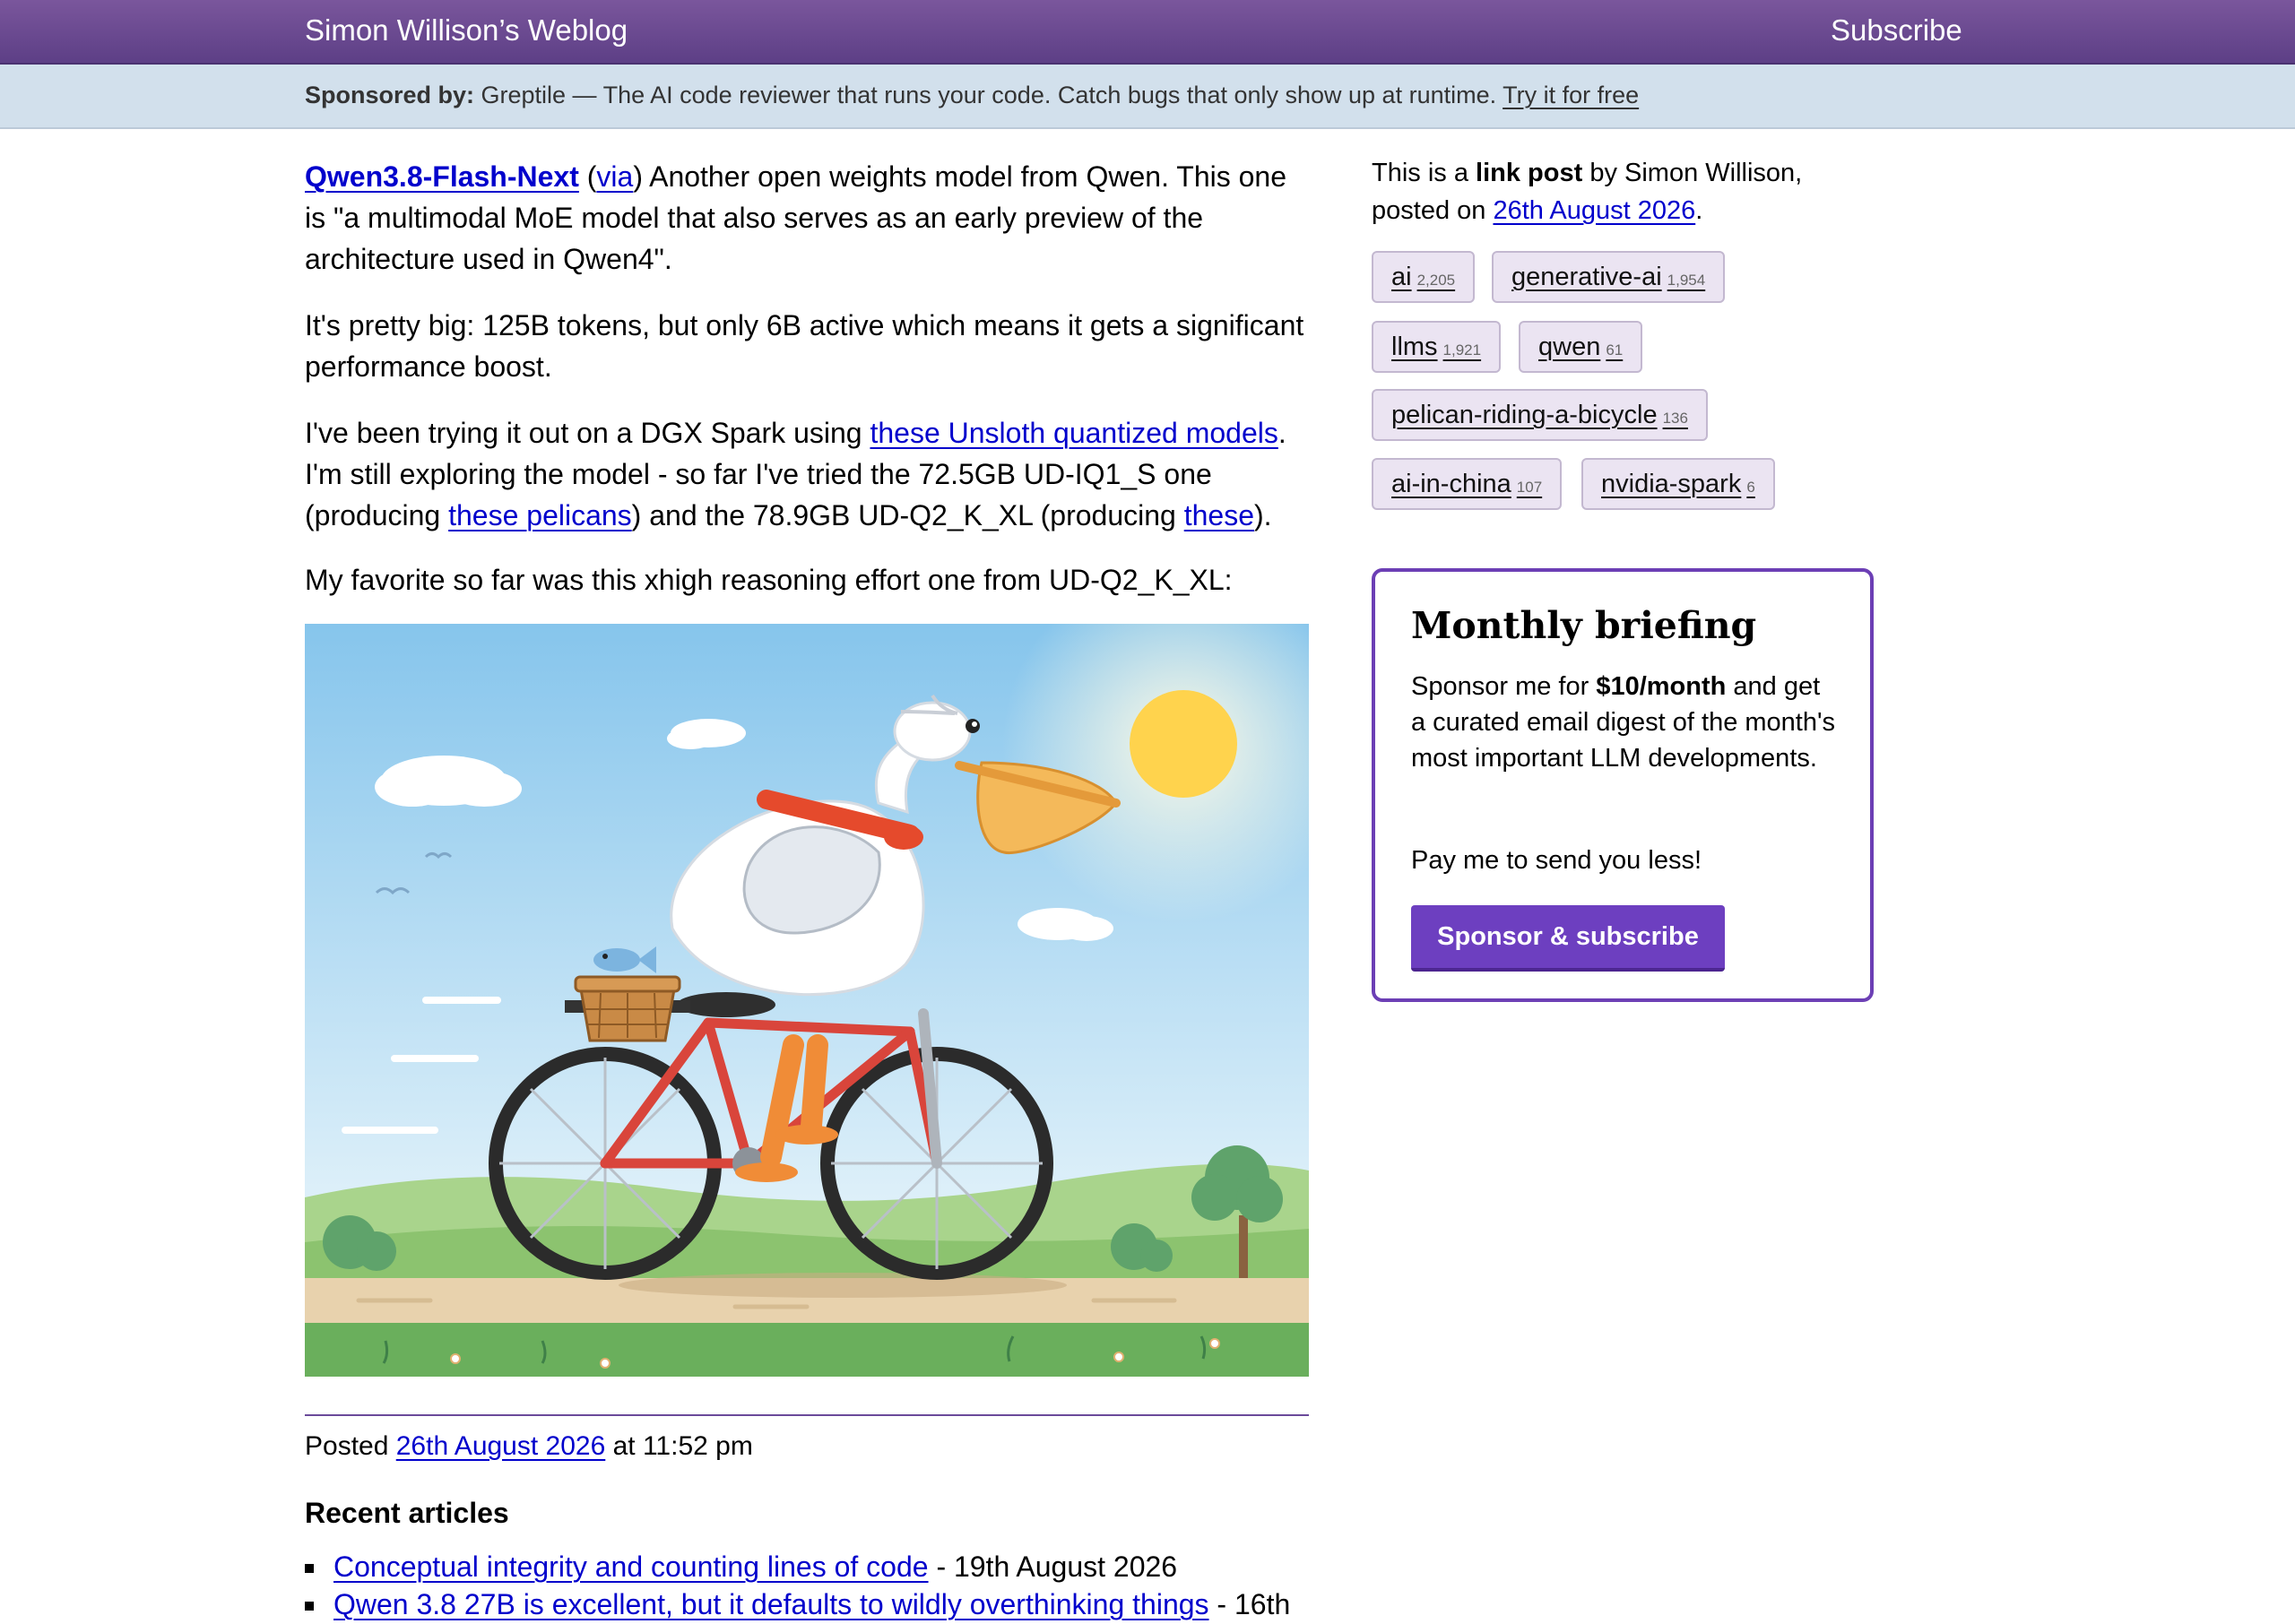 This screenshot has width=2295, height=1624. Describe the element at coordinates (1530, 173) in the screenshot. I see `meta-link-post-label: link post` at that location.